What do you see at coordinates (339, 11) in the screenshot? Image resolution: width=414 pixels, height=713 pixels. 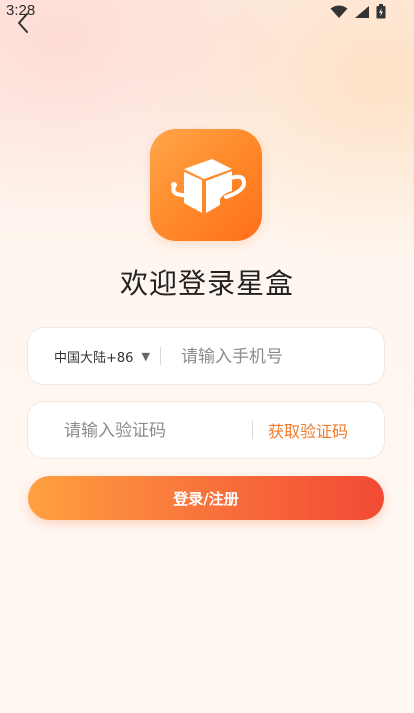 I see `wifi-icon` at bounding box center [339, 11].